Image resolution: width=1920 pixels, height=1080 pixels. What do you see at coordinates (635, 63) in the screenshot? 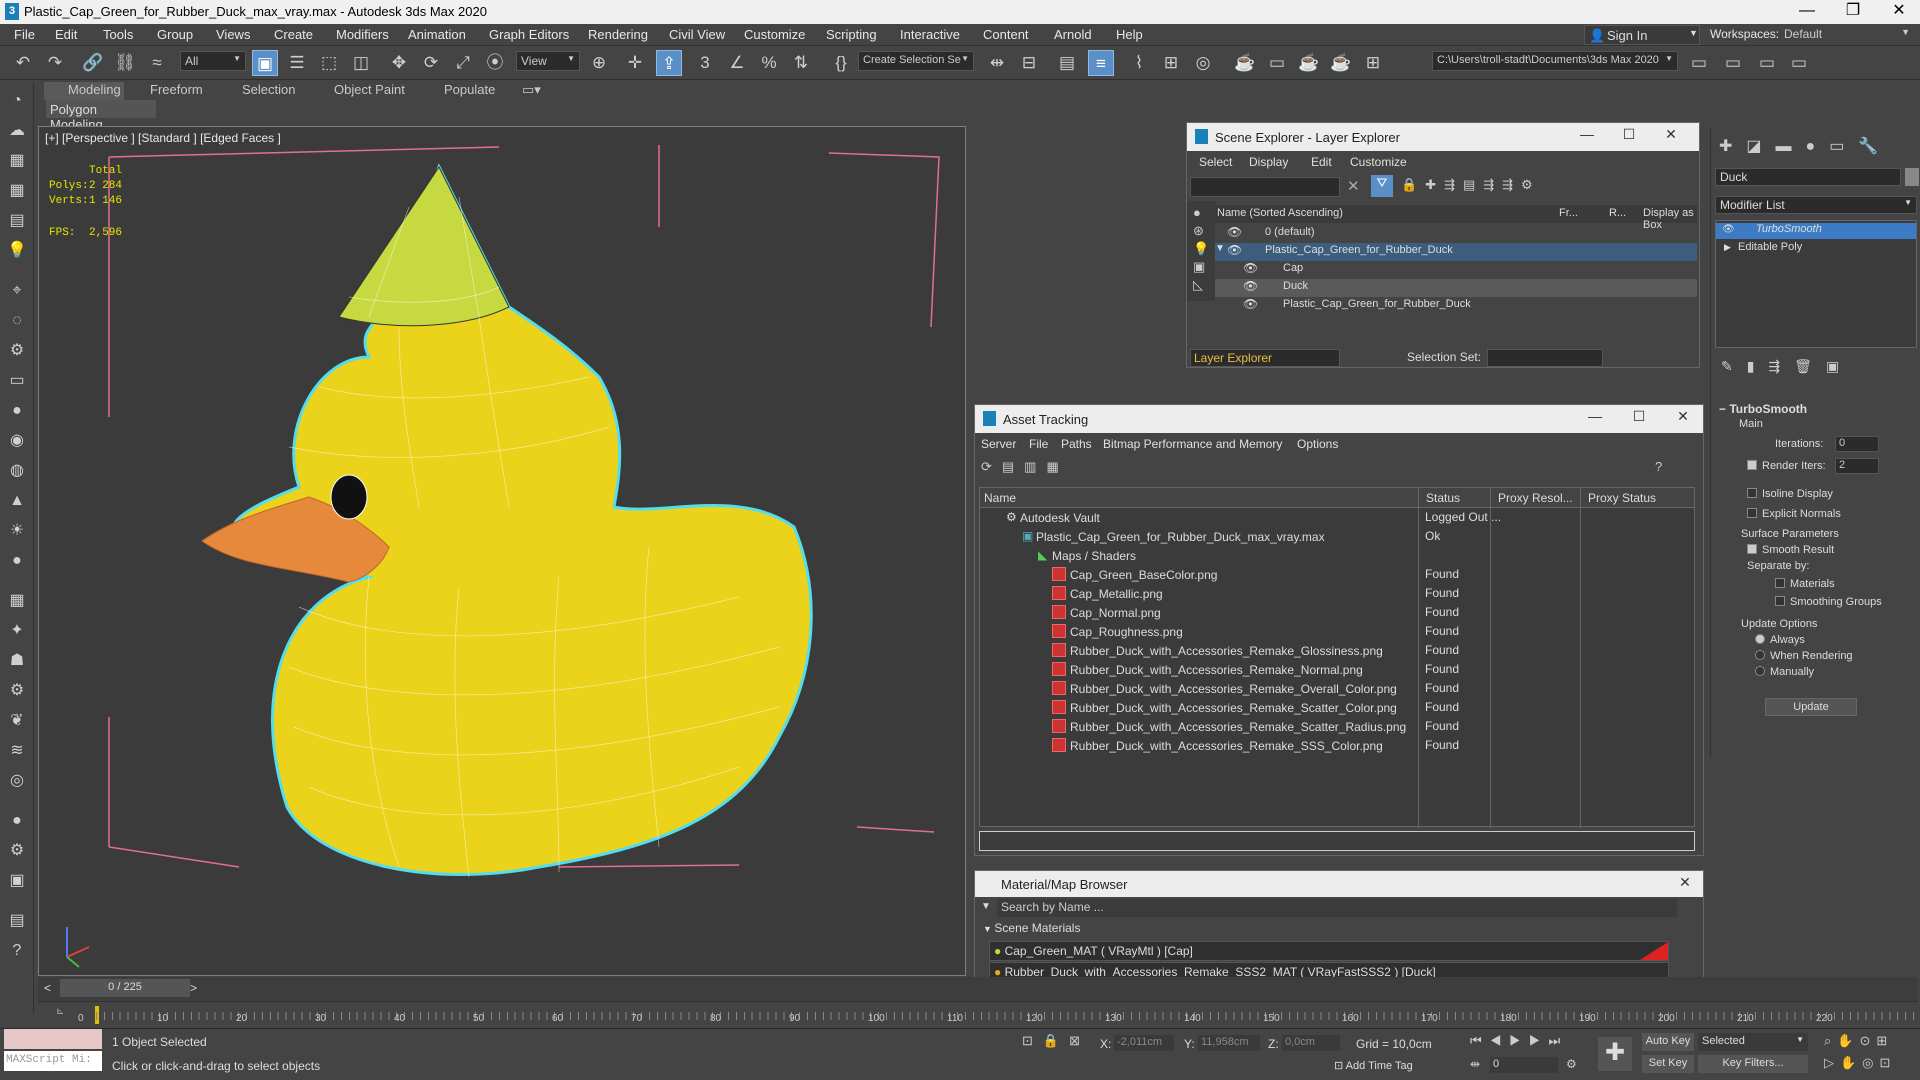
I see `select-manipulate-icon: ✛` at bounding box center [635, 63].